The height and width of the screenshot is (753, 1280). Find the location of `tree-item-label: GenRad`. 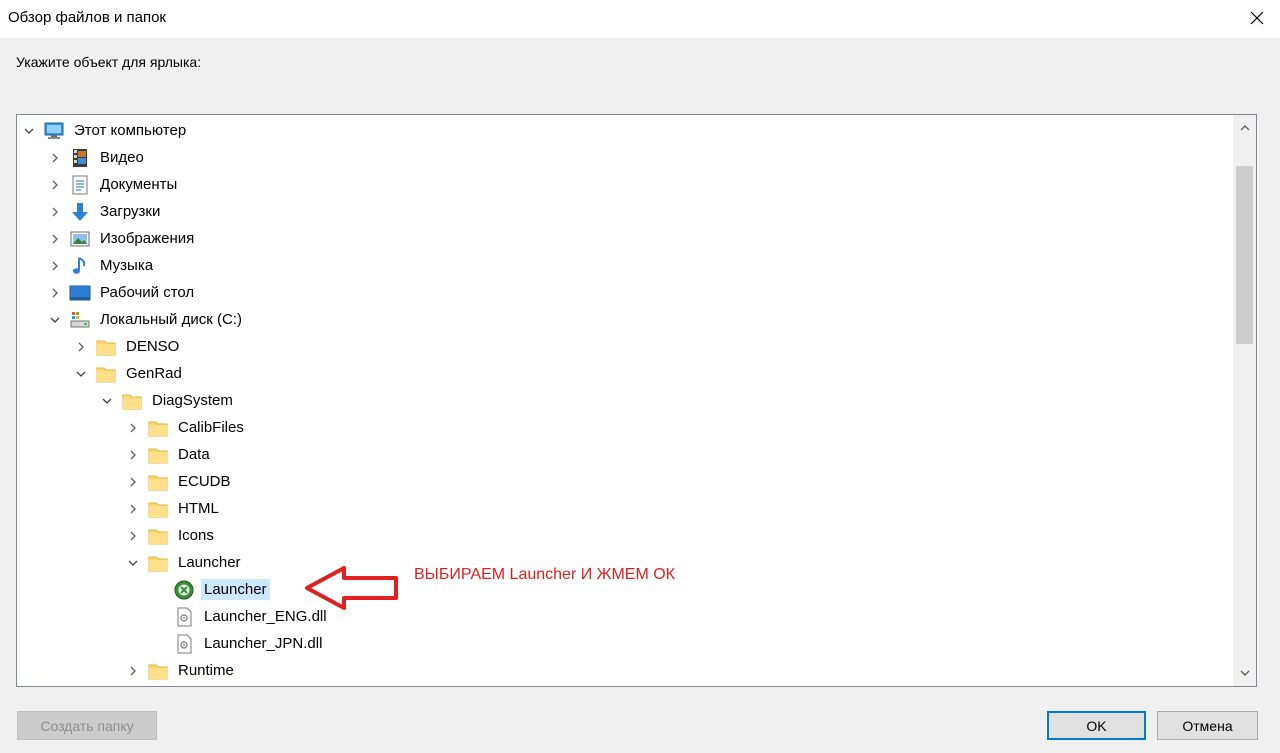

tree-item-label: GenRad is located at coordinates (154, 373).